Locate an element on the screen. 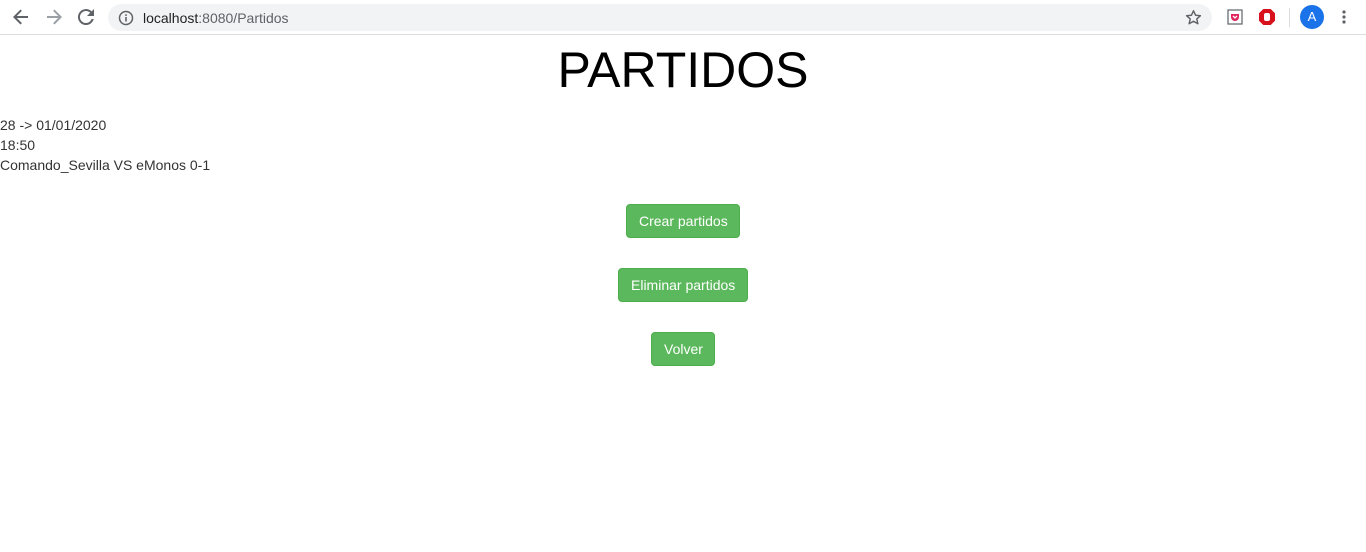 Image resolution: width=1366 pixels, height=552 pixels. profile-avatar: A is located at coordinates (1312, 17).